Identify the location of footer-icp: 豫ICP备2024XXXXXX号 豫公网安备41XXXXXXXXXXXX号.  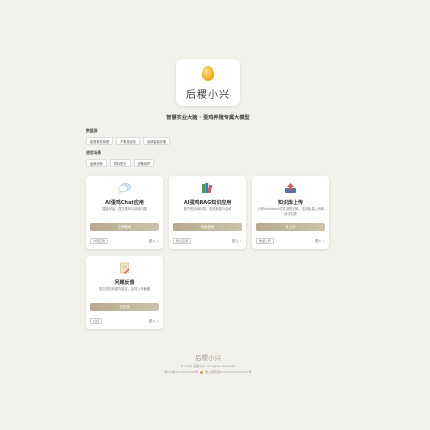
(208, 372).